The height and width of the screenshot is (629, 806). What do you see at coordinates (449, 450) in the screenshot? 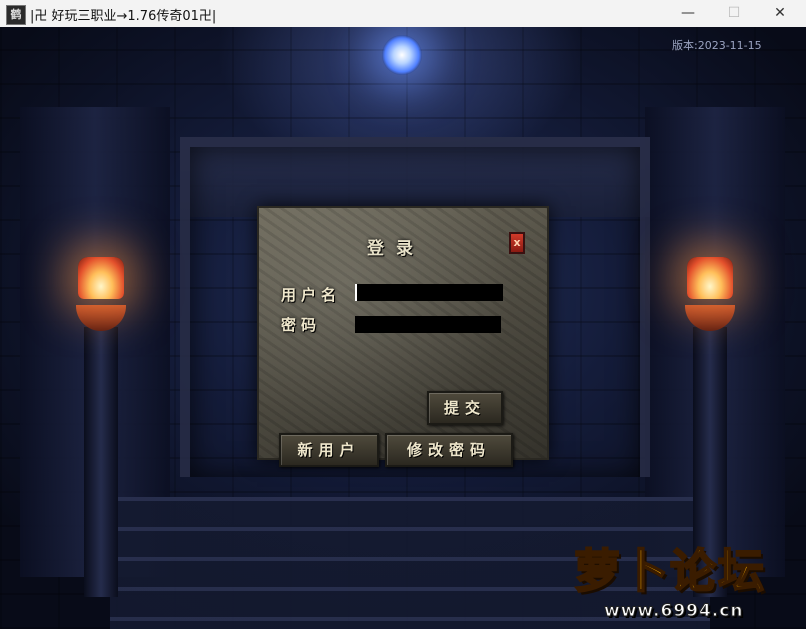
I see `change-password-button: 修改密码` at bounding box center [449, 450].